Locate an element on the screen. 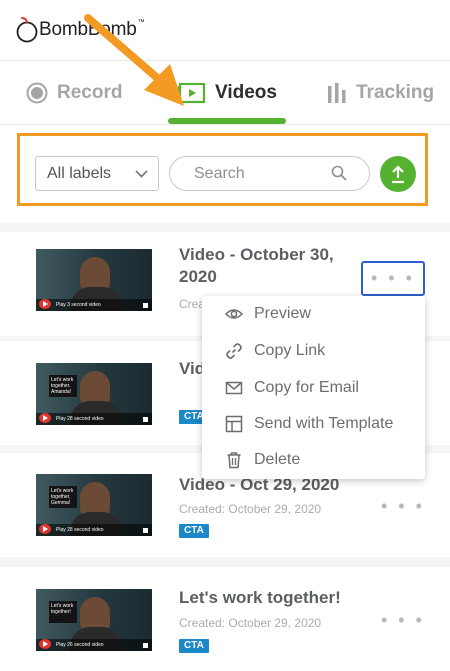 This screenshot has height=671, width=450. logo-bomb-icon is located at coordinates (27, 30).